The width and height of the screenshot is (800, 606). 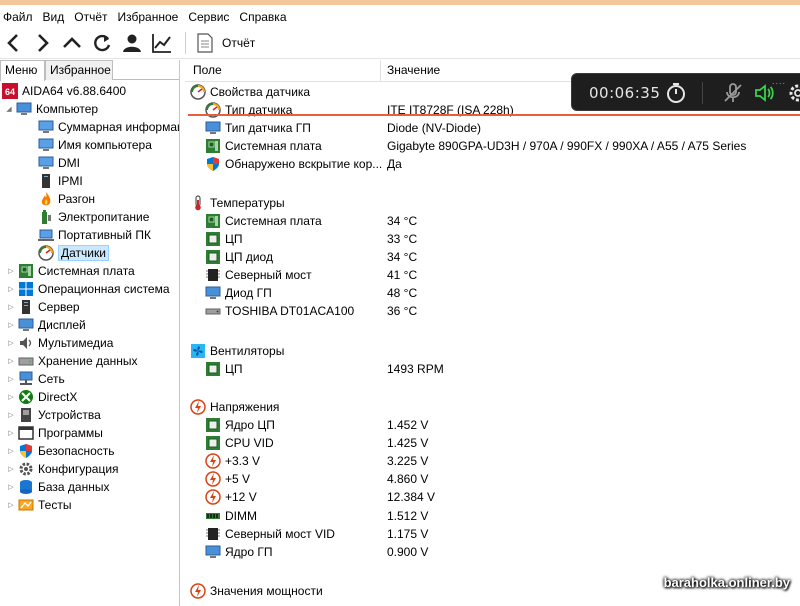 What do you see at coordinates (64, 91) in the screenshot?
I see `tree-root: 64 AIDA64 v6.88.6400` at bounding box center [64, 91].